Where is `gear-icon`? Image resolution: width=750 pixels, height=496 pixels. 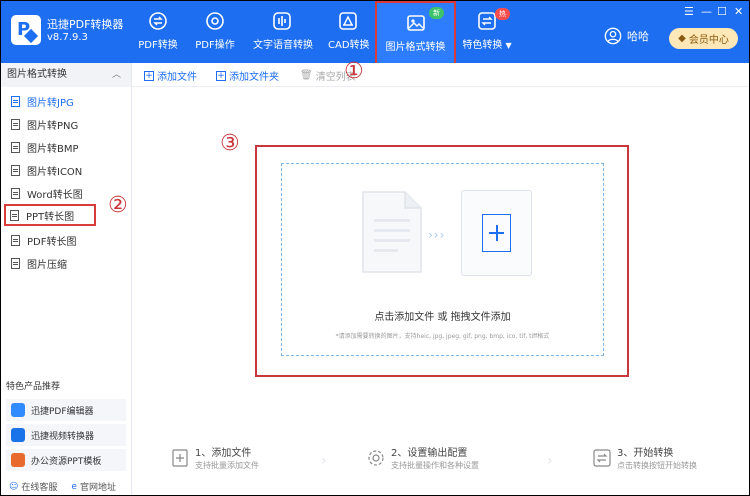 gear-icon is located at coordinates (376, 458).